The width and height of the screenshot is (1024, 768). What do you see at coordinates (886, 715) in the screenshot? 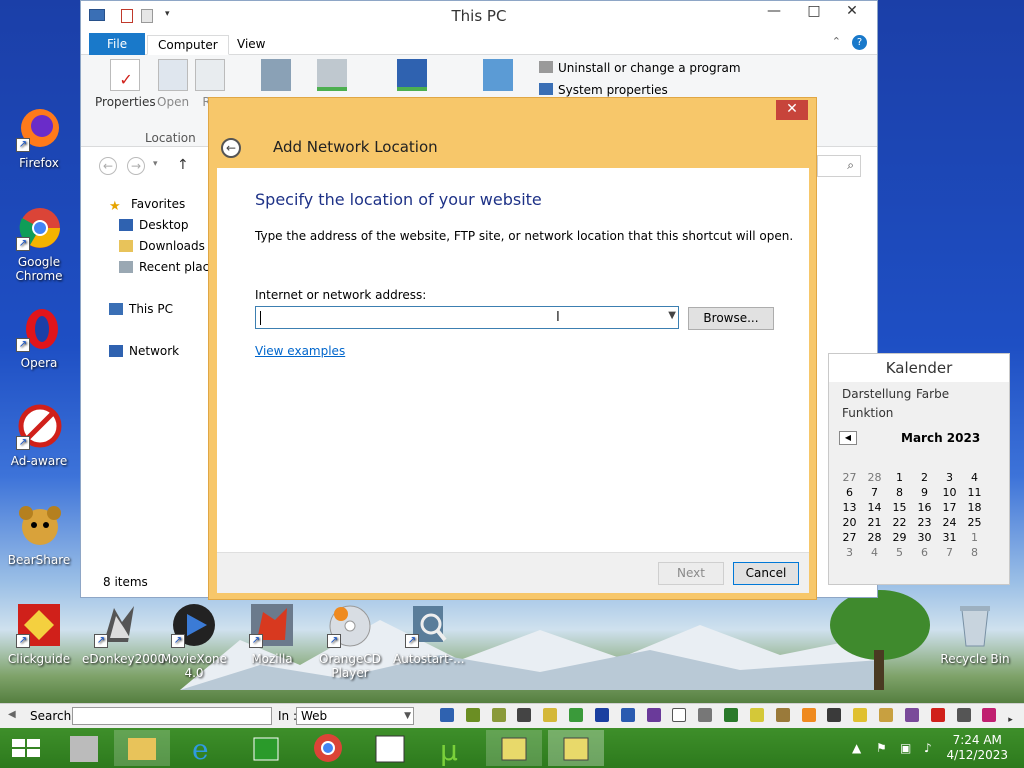
I see `envelope-icon` at bounding box center [886, 715].